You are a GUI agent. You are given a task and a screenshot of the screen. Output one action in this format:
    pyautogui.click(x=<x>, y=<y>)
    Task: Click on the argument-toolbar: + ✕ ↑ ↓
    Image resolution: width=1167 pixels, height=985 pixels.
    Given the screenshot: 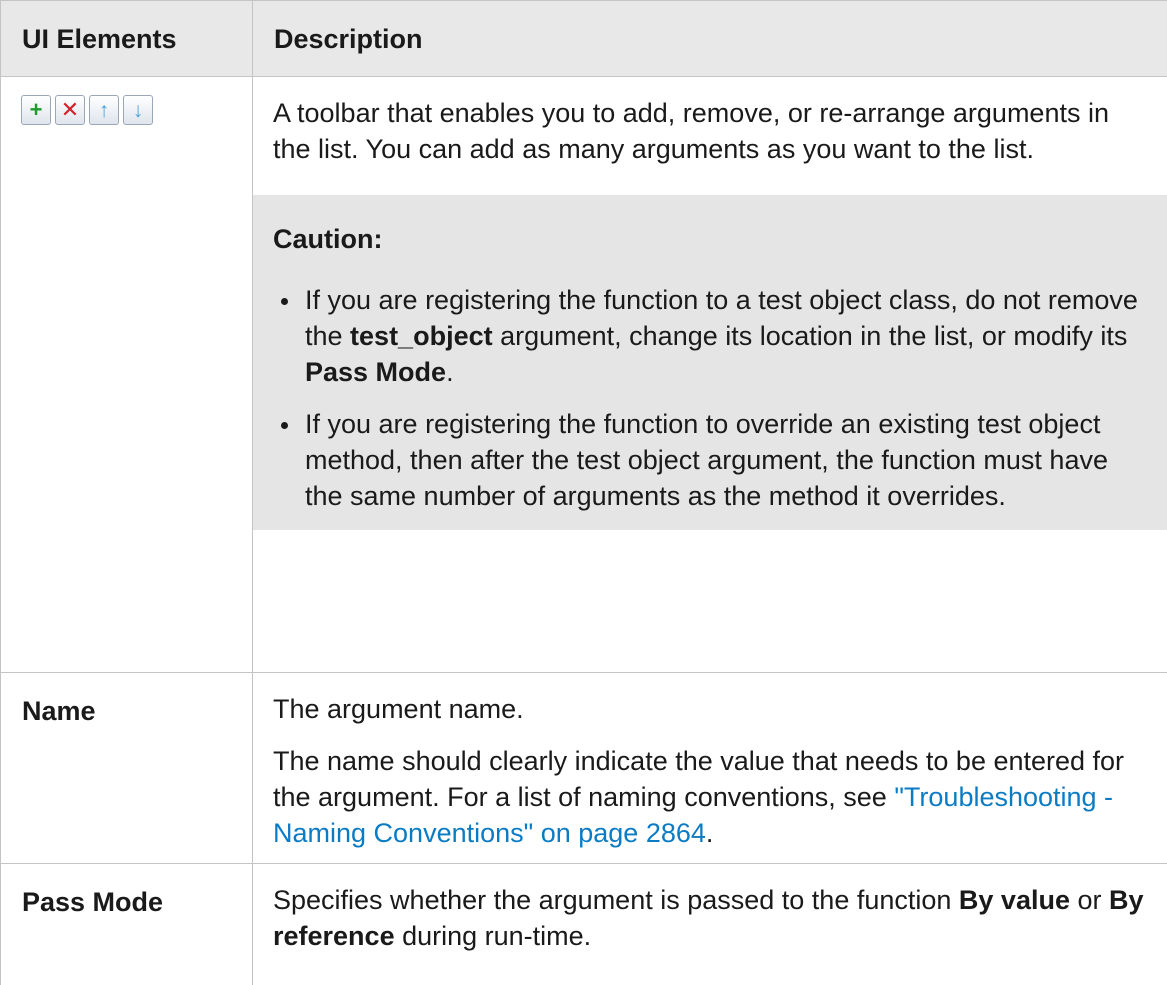 What is the action you would take?
    pyautogui.click(x=126, y=101)
    